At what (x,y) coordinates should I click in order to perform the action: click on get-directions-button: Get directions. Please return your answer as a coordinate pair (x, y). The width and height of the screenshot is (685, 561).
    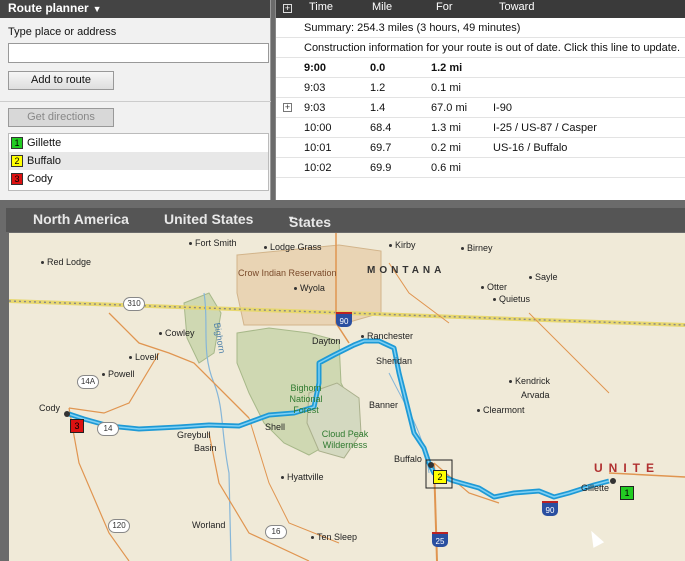
    Looking at the image, I should click on (61, 117).